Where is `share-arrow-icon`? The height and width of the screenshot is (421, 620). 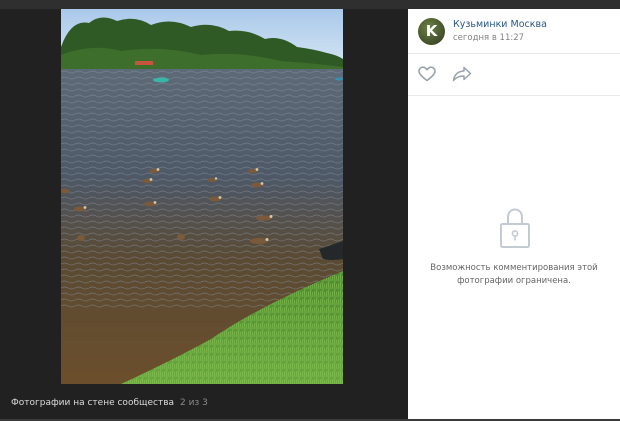 share-arrow-icon is located at coordinates (462, 74).